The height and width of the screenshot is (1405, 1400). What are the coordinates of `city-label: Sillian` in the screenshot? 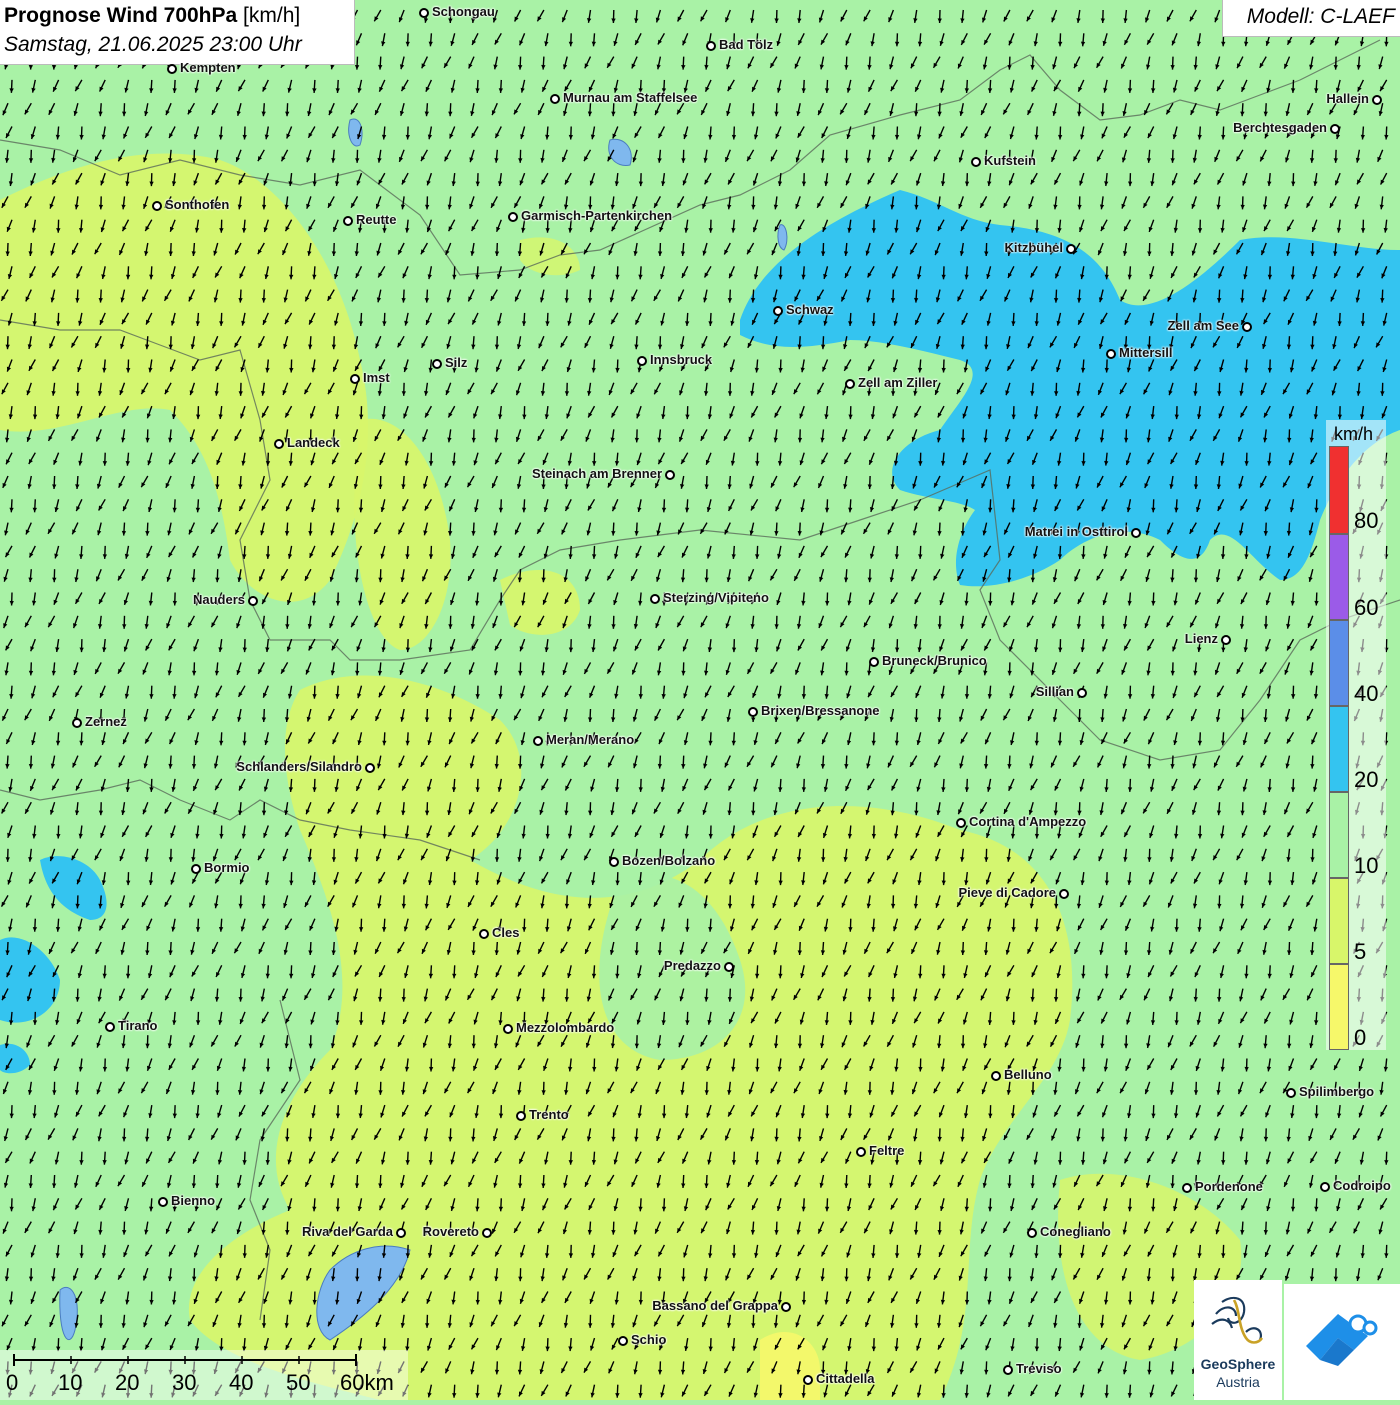 It's located at (1055, 691).